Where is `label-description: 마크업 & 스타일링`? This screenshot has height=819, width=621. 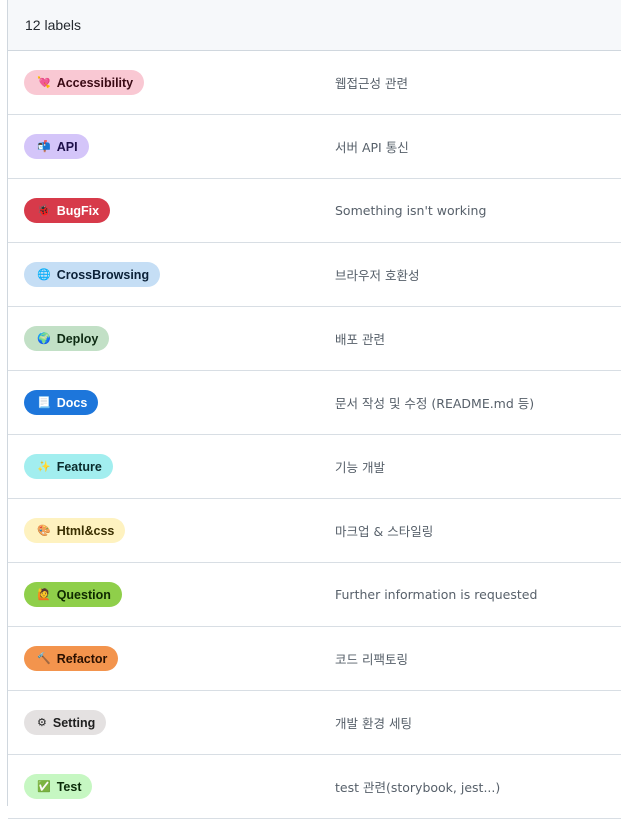
label-description: 마크업 & 스타일링 is located at coordinates (384, 531).